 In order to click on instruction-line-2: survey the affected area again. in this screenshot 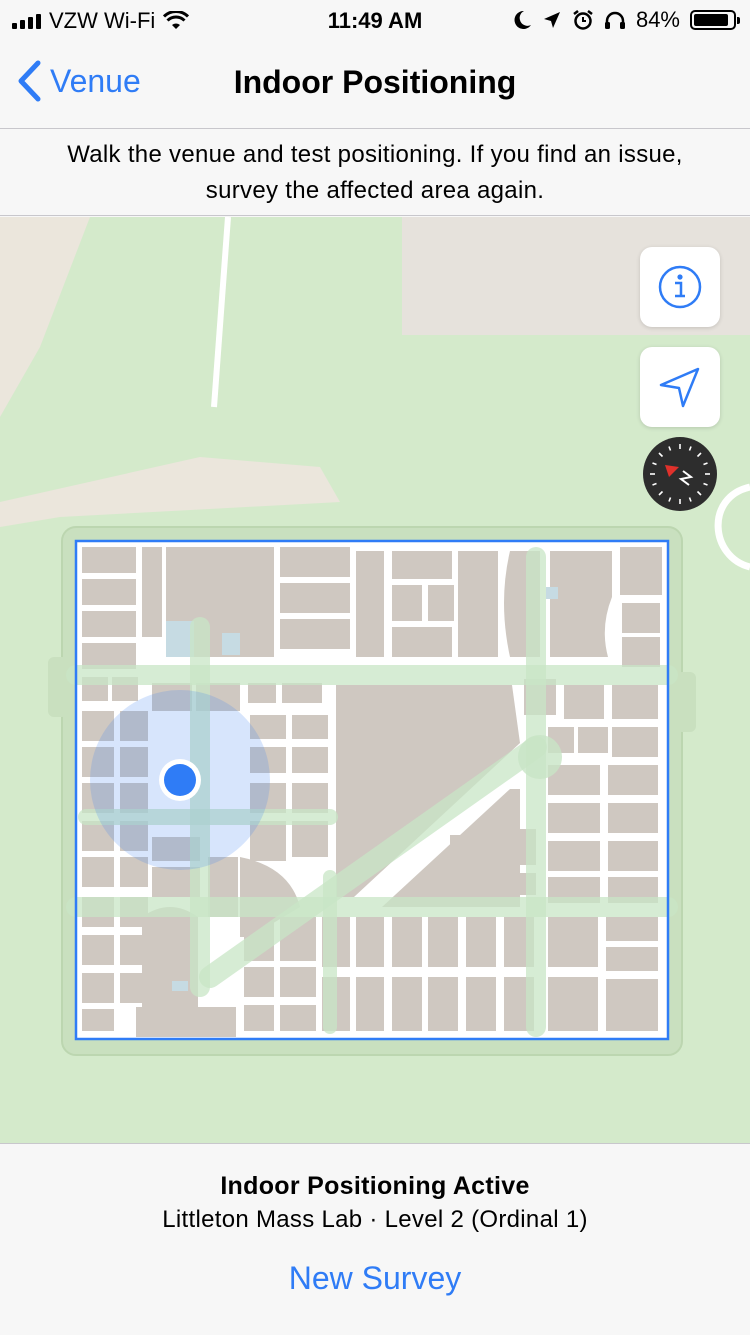, I will do `click(375, 190)`.